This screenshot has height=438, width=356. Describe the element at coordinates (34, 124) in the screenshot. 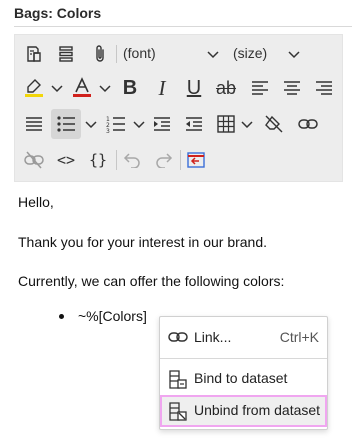

I see `justify-icon` at that location.